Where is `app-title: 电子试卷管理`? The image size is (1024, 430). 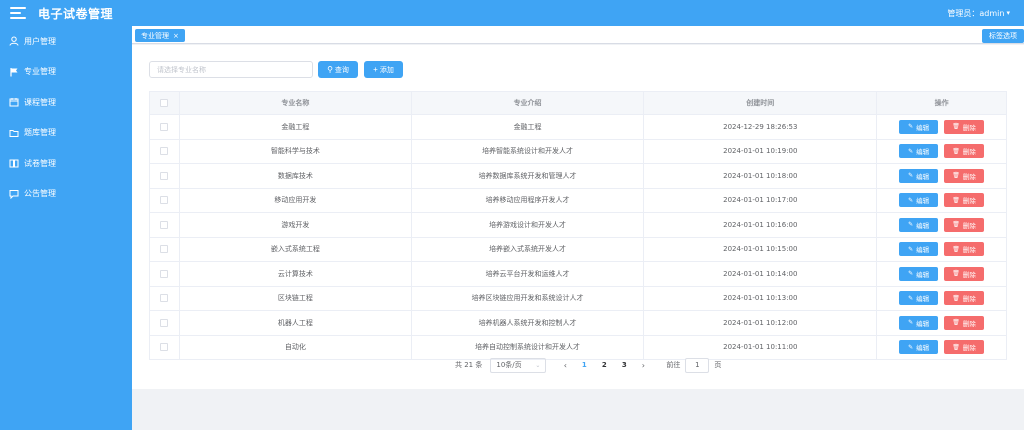
app-title: 电子试卷管理 is located at coordinates (76, 13).